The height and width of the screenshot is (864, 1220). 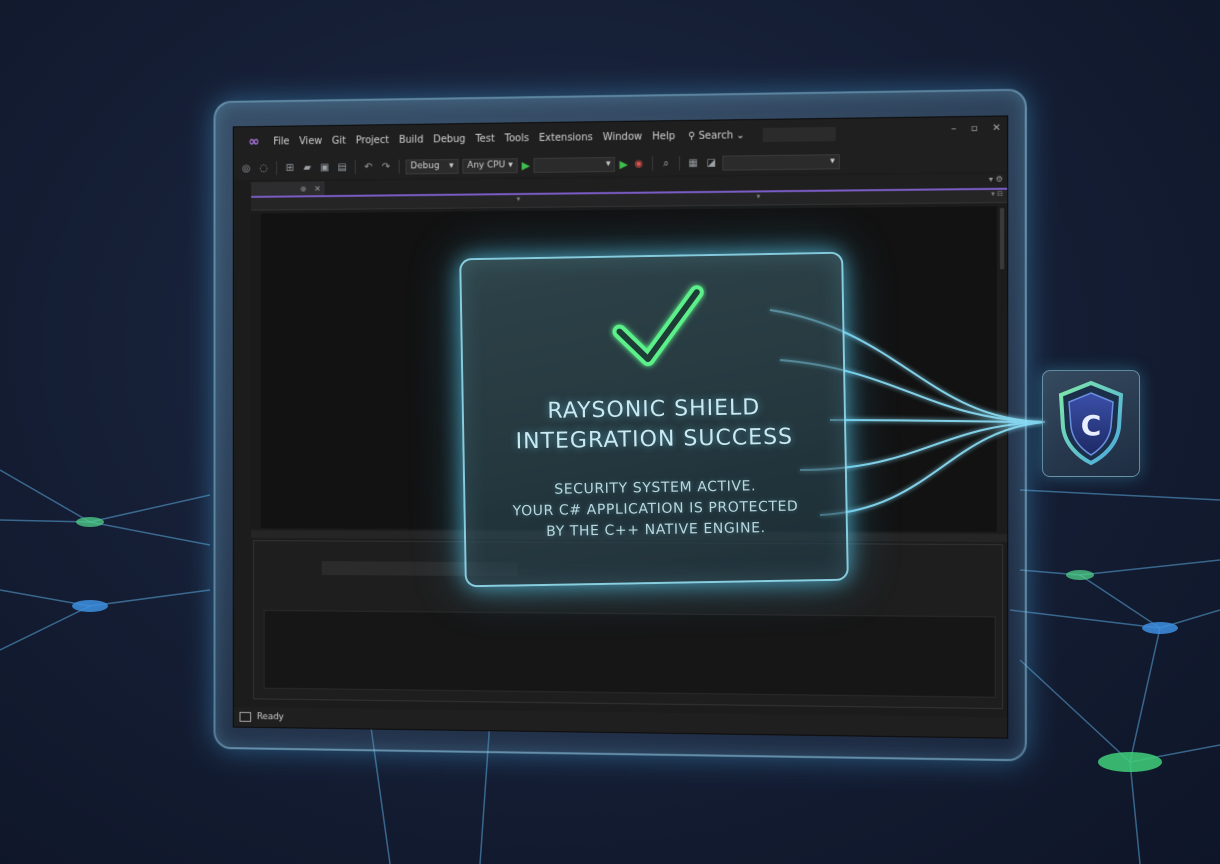 I want to click on document-tab: ⊕ ✕, so click(x=288, y=188).